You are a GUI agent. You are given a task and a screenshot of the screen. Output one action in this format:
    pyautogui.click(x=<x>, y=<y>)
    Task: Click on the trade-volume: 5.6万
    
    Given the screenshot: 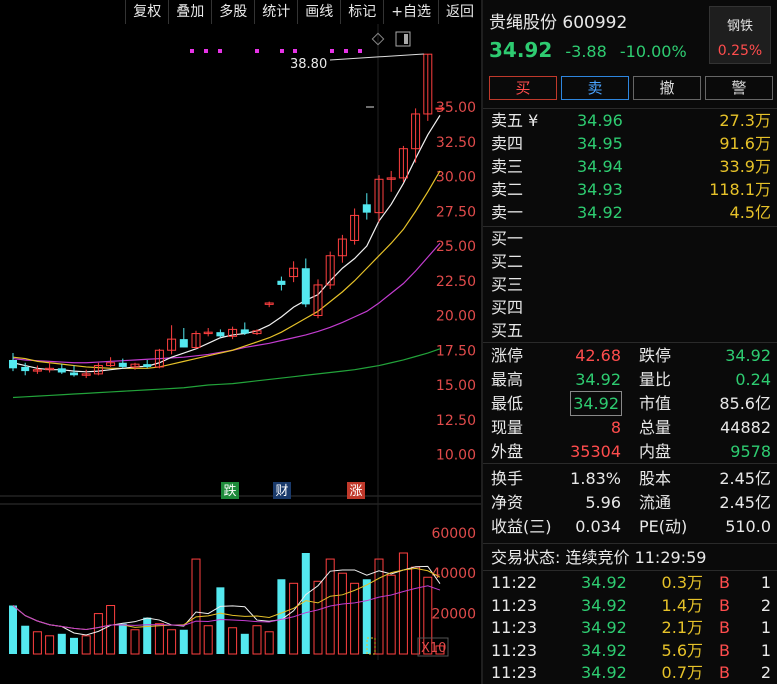 What is the action you would take?
    pyautogui.click(x=682, y=650)
    